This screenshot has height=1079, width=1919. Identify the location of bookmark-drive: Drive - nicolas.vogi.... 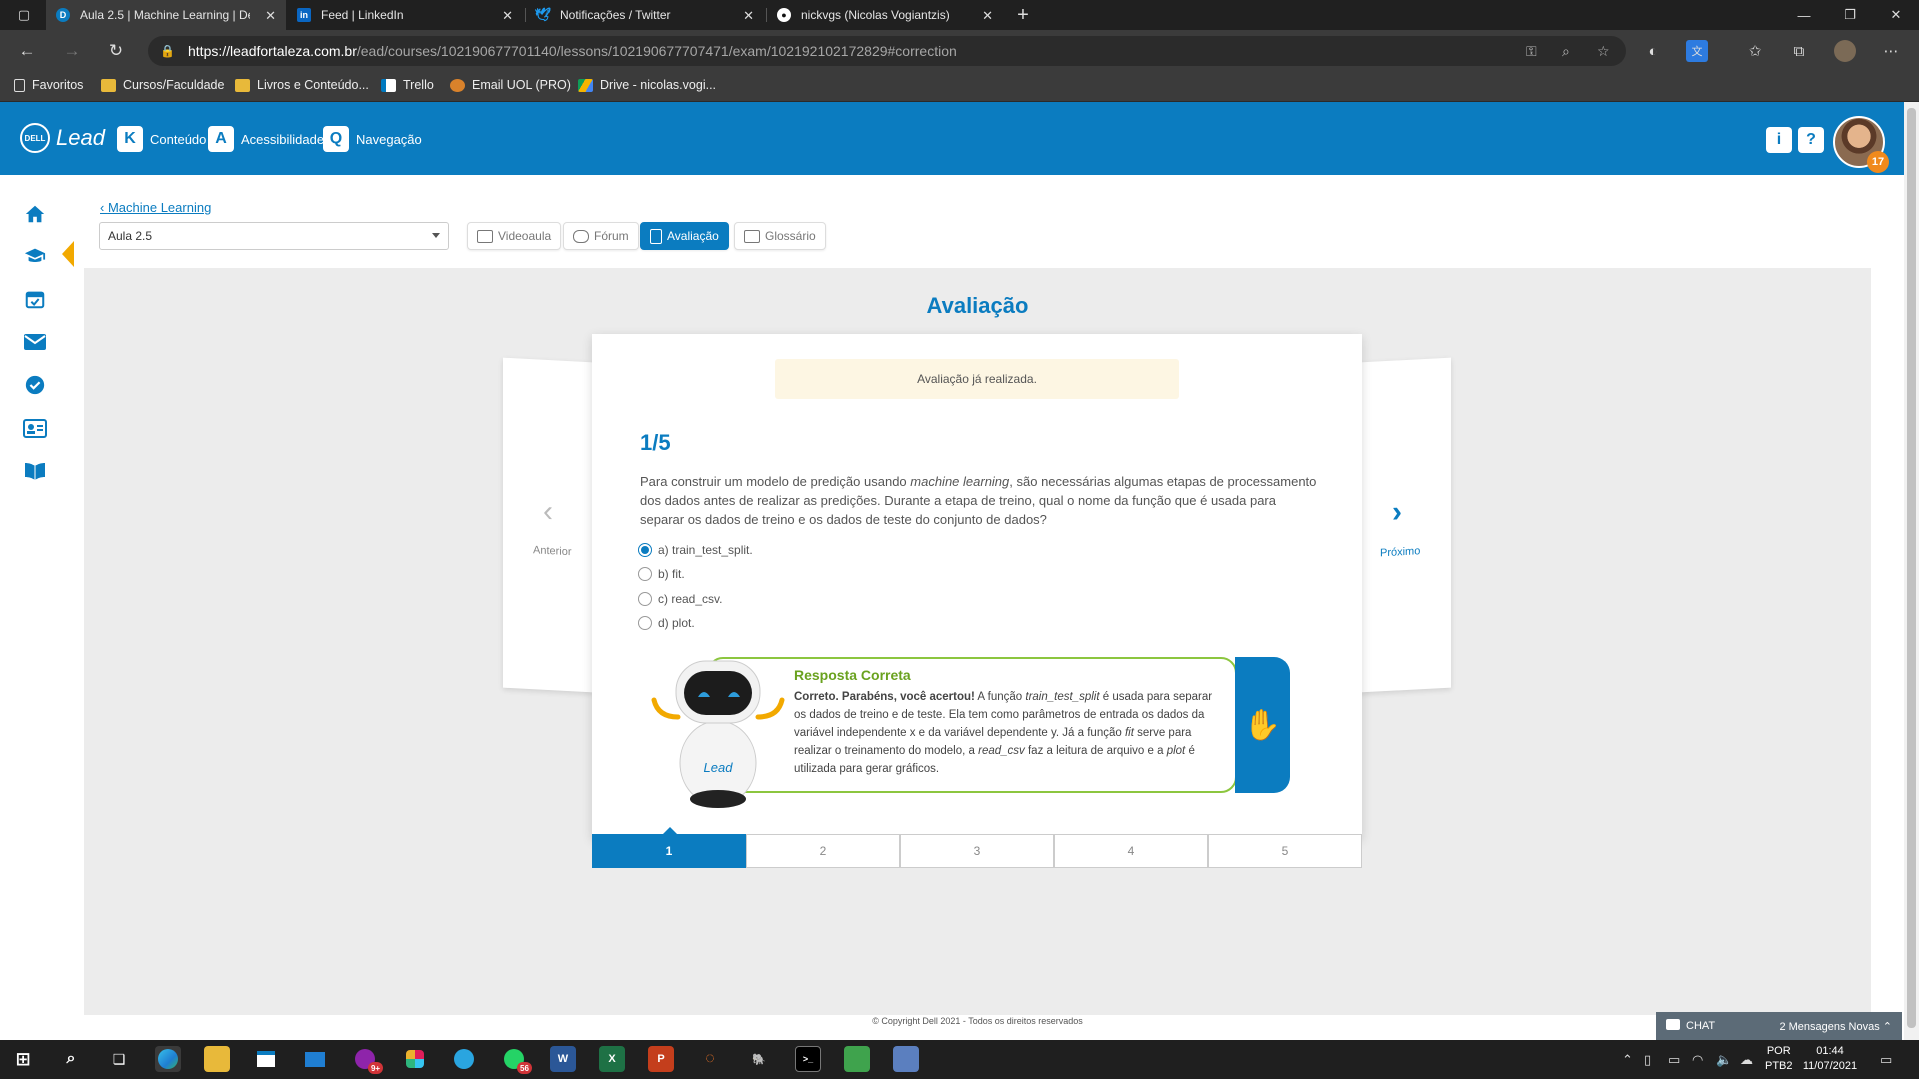
(647, 85).